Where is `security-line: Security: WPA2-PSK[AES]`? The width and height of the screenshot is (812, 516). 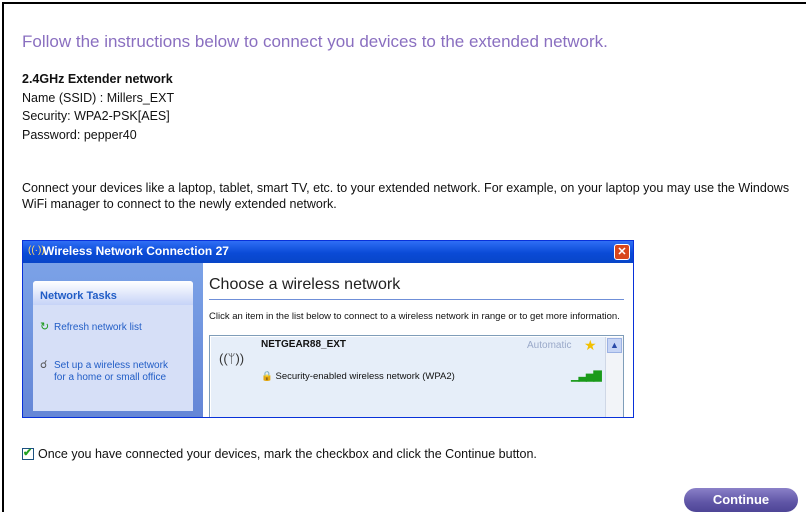 security-line: Security: WPA2-PSK[AES] is located at coordinates (96, 116).